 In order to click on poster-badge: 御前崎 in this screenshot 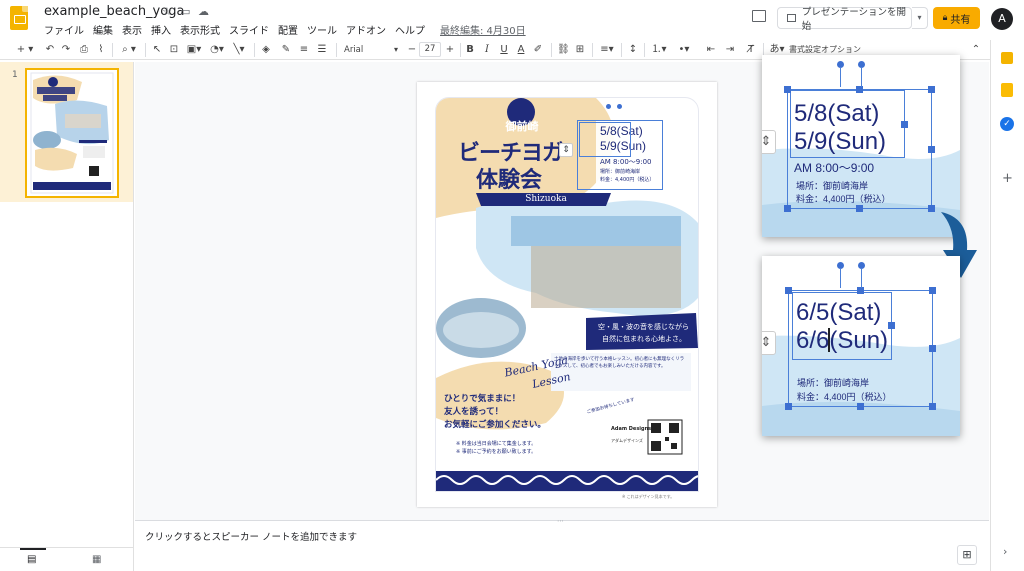, I will do `click(522, 126)`.